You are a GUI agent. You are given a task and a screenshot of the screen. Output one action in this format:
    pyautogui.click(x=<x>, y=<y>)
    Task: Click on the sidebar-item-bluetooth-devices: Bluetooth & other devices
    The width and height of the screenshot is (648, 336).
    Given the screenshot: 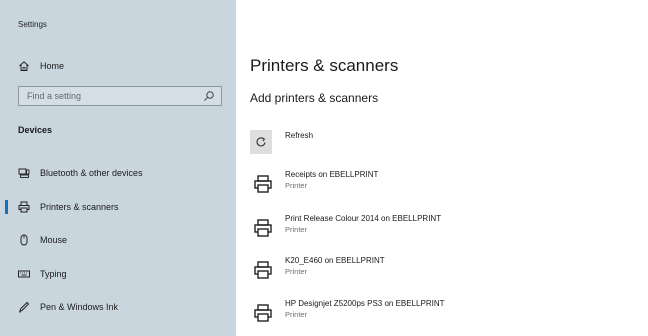 What is the action you would take?
    pyautogui.click(x=118, y=173)
    